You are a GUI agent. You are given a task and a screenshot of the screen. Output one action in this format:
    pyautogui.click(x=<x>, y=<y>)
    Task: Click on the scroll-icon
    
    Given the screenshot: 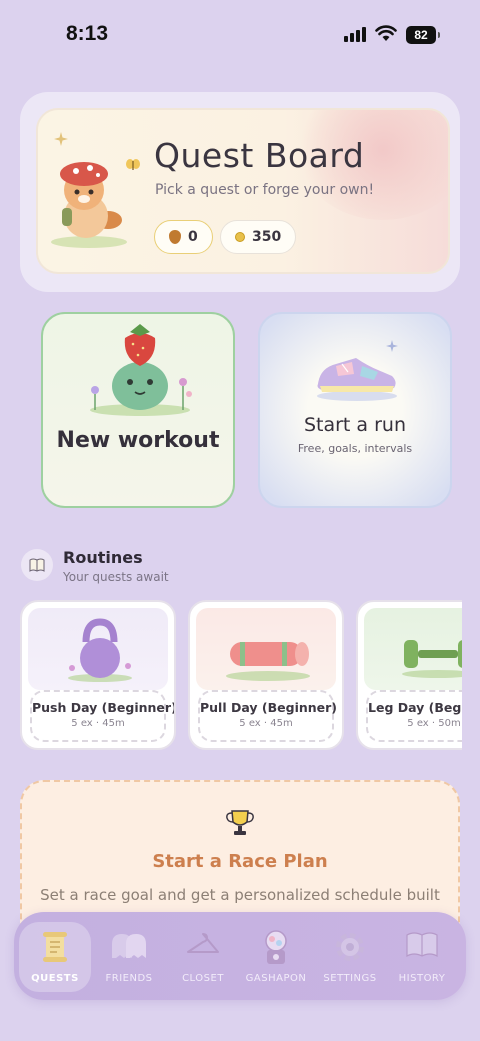 What is the action you would take?
    pyautogui.click(x=55, y=947)
    